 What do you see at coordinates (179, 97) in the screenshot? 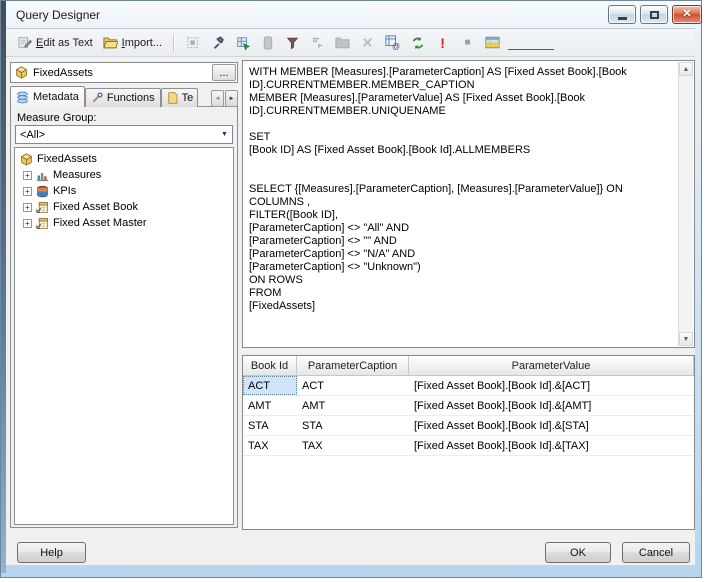
I see `tab-templates: Te` at bounding box center [179, 97].